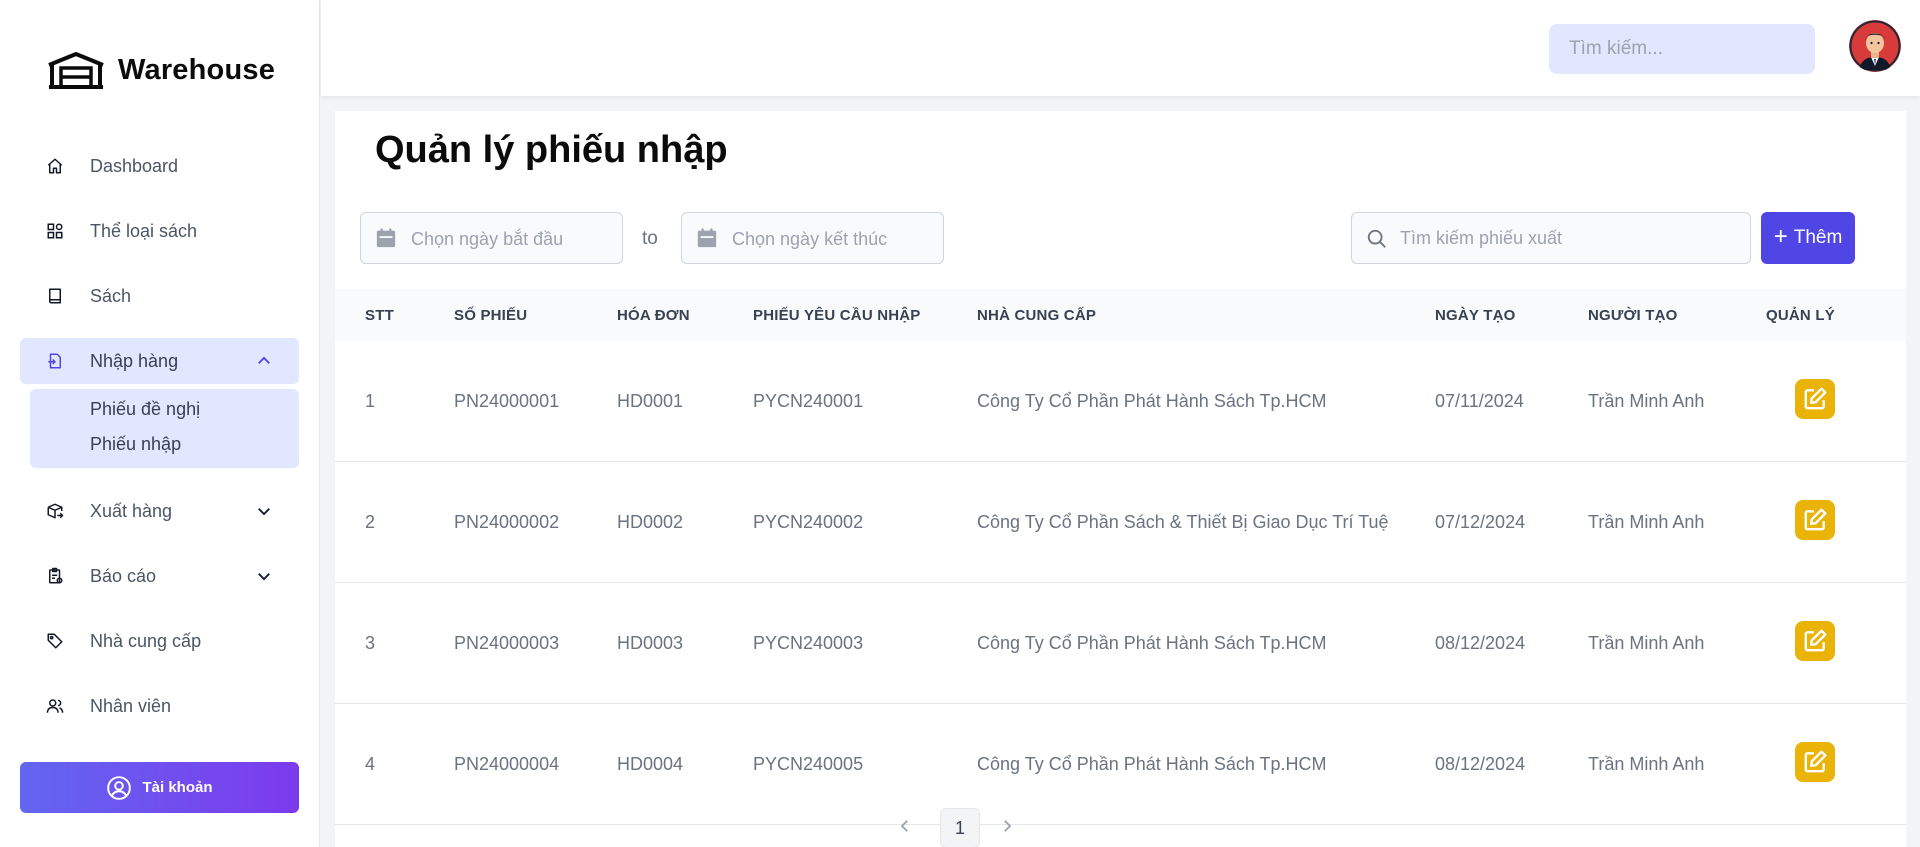 Image resolution: width=1920 pixels, height=847 pixels. What do you see at coordinates (808, 764) in the screenshot?
I see `cell-phieu-yeu-cau: PYCN240005` at bounding box center [808, 764].